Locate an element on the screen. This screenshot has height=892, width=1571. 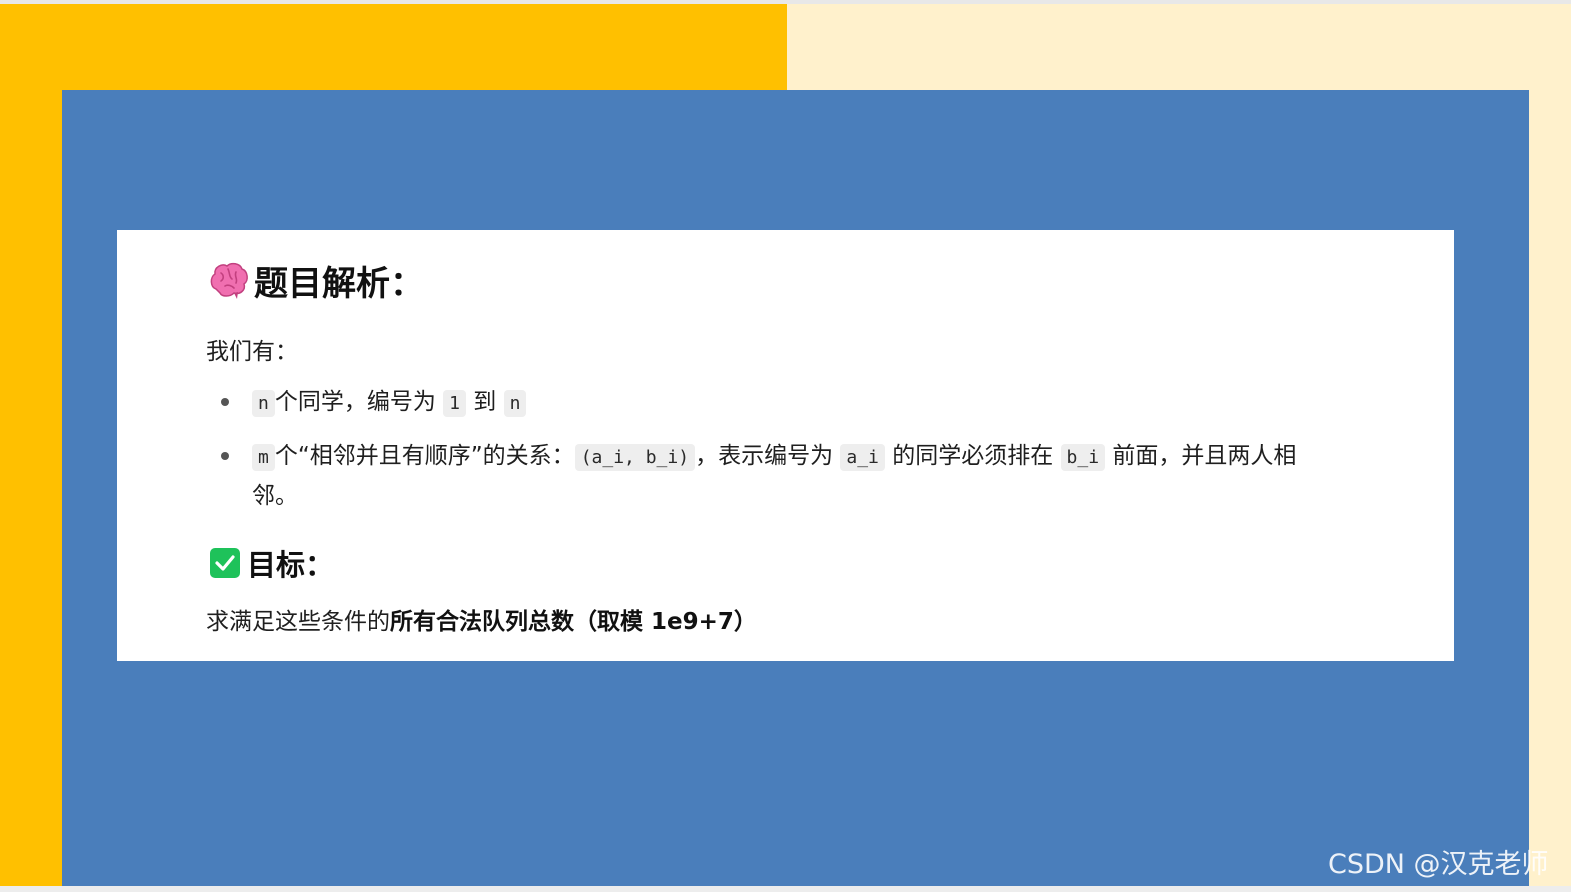
inline-code: b_i is located at coordinates (1083, 457).